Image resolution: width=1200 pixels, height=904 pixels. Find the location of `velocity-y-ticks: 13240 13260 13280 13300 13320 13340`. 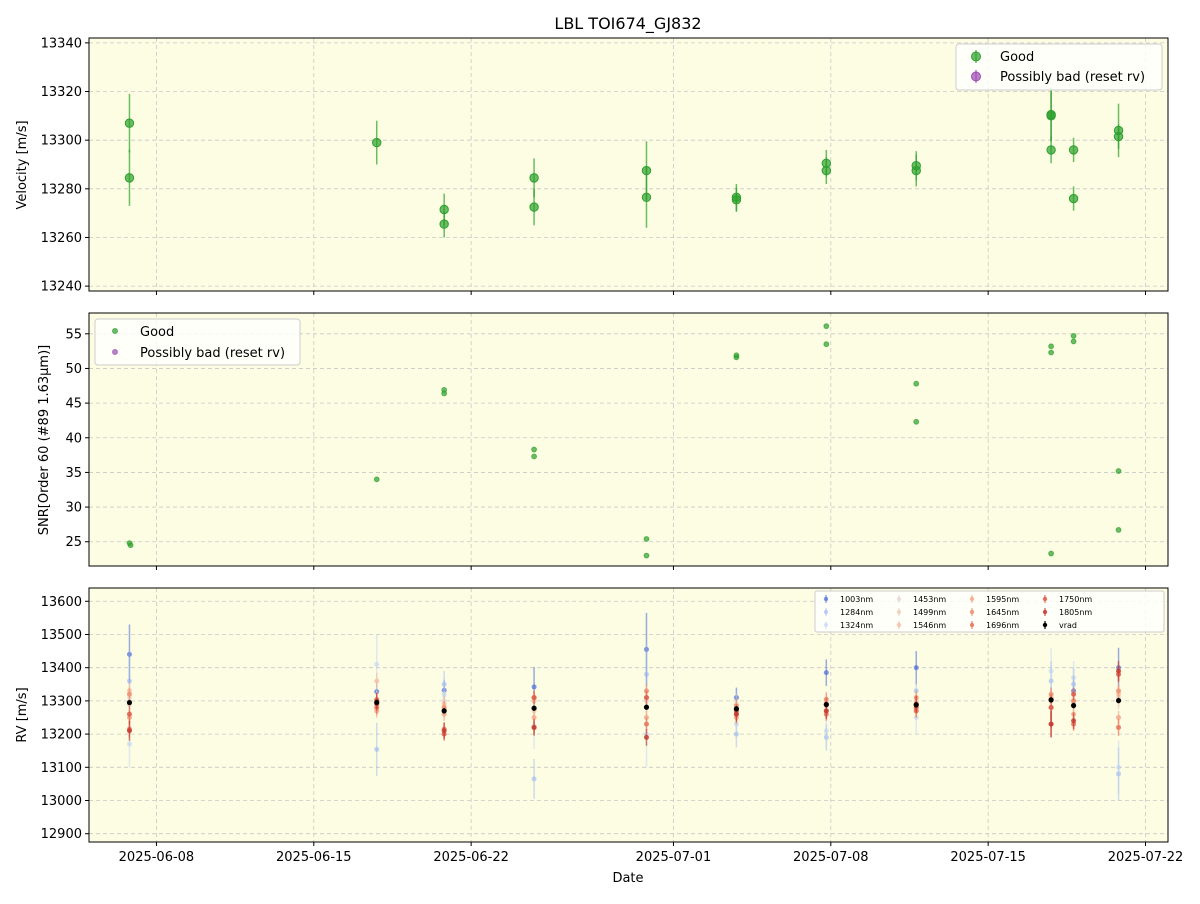

velocity-y-ticks: 13240 13260 13280 13300 13320 13340 is located at coordinates (65, 165).